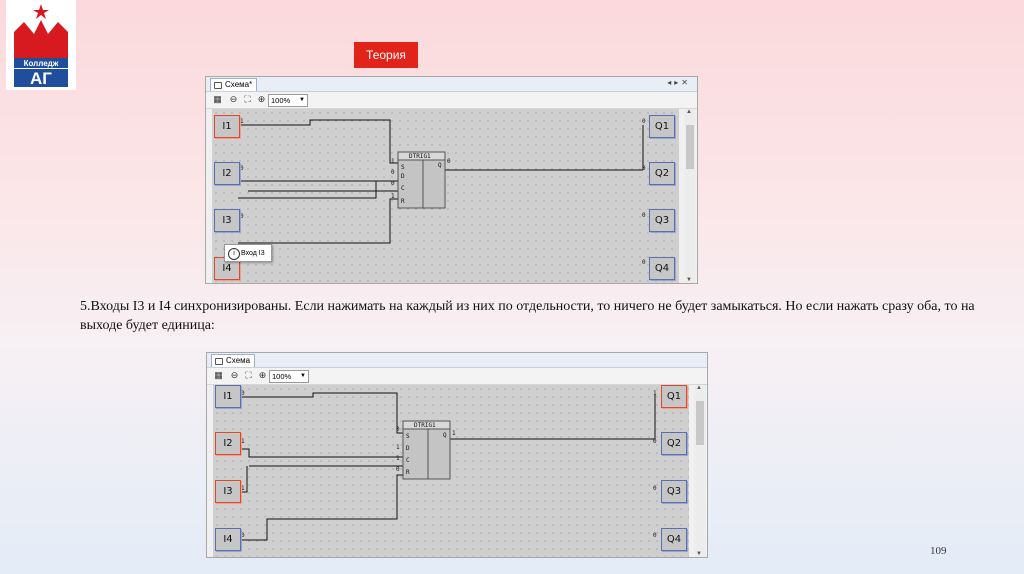 Image resolution: width=1024 pixels, height=574 pixels. Describe the element at coordinates (228, 539) in the screenshot. I see `input-i4: I4` at that location.